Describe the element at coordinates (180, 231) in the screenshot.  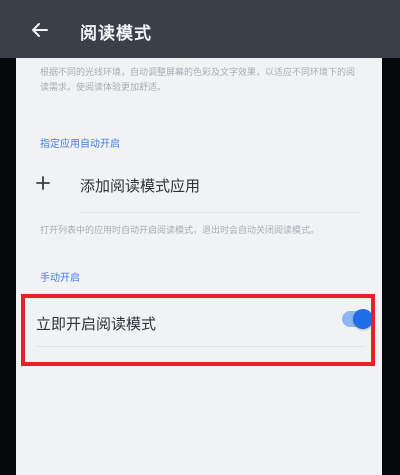
I see `auto-open-description: 打开列表中的应用时自动开启阅读模式，退出时会自动关闭阅读模式。` at that location.